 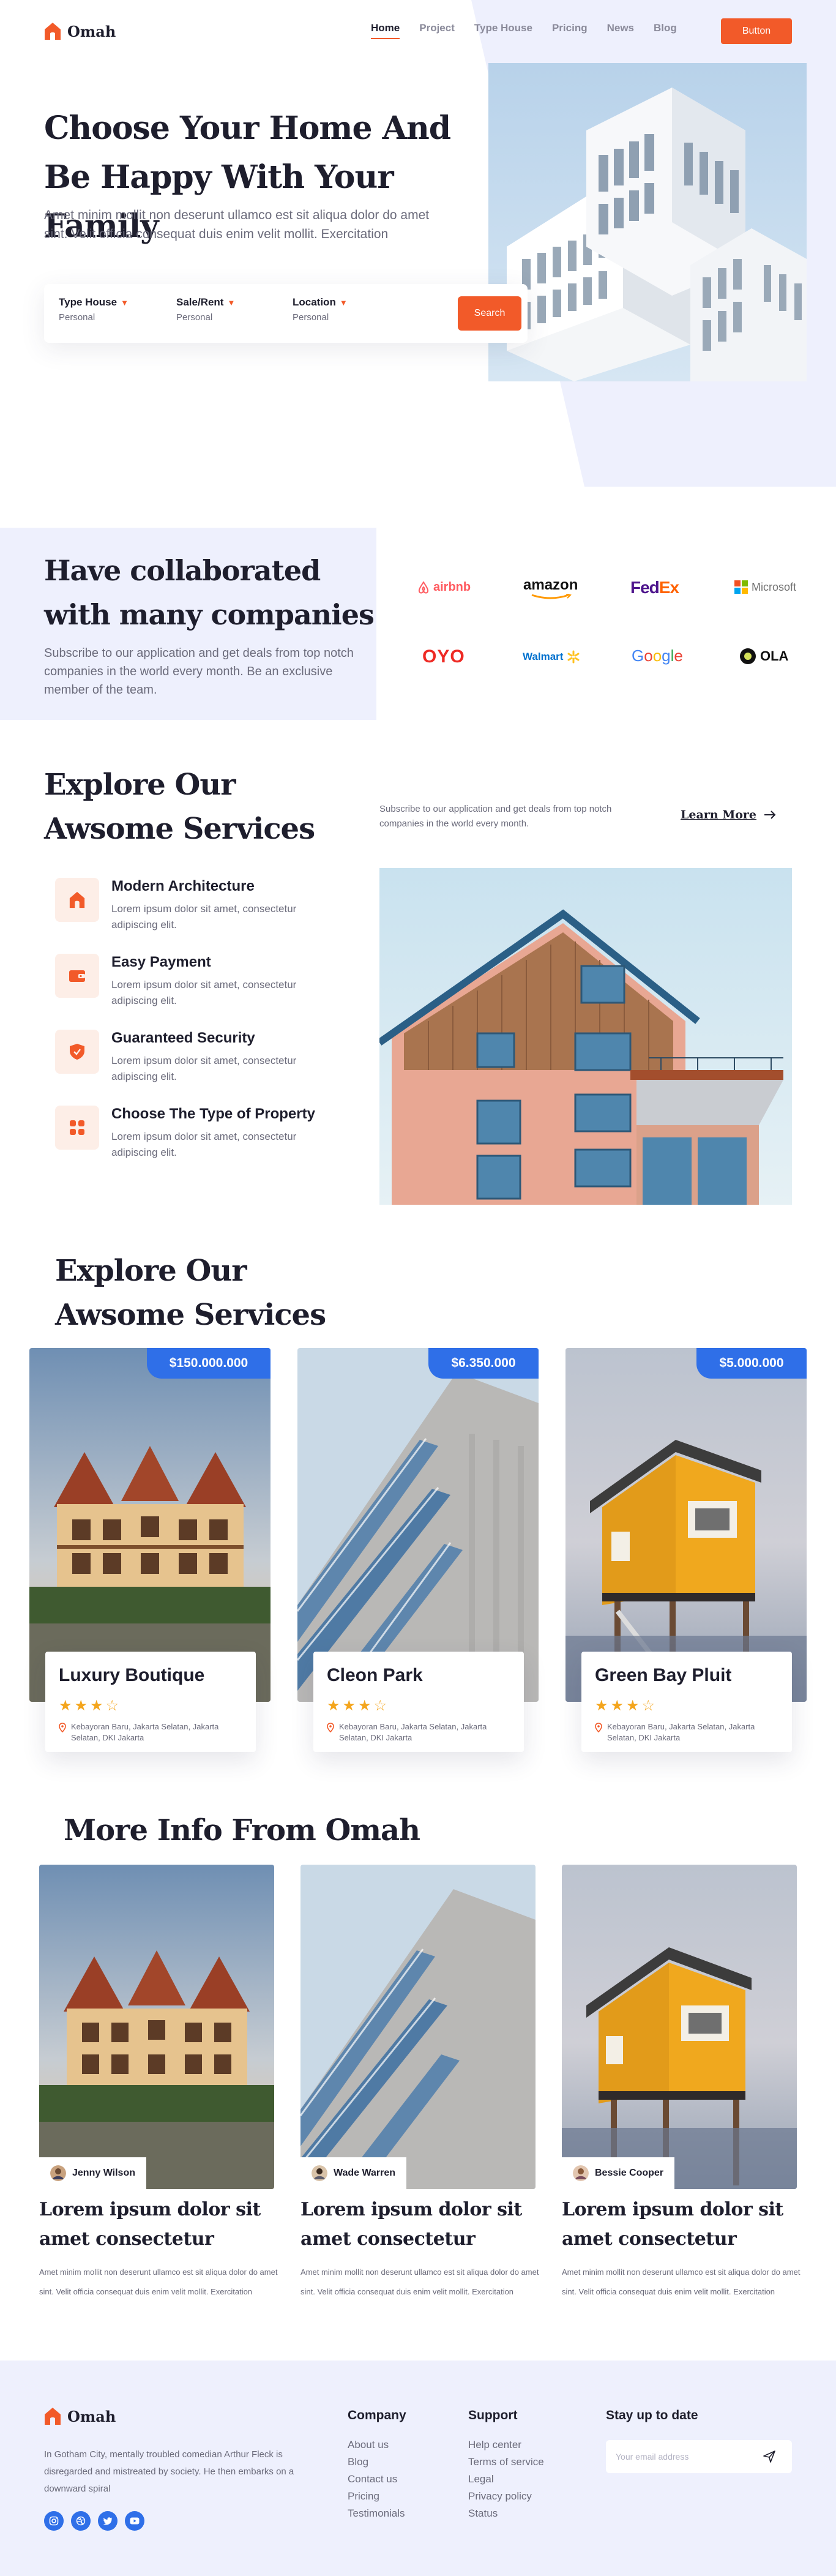 I want to click on fedex-label: FedEx, so click(x=654, y=587).